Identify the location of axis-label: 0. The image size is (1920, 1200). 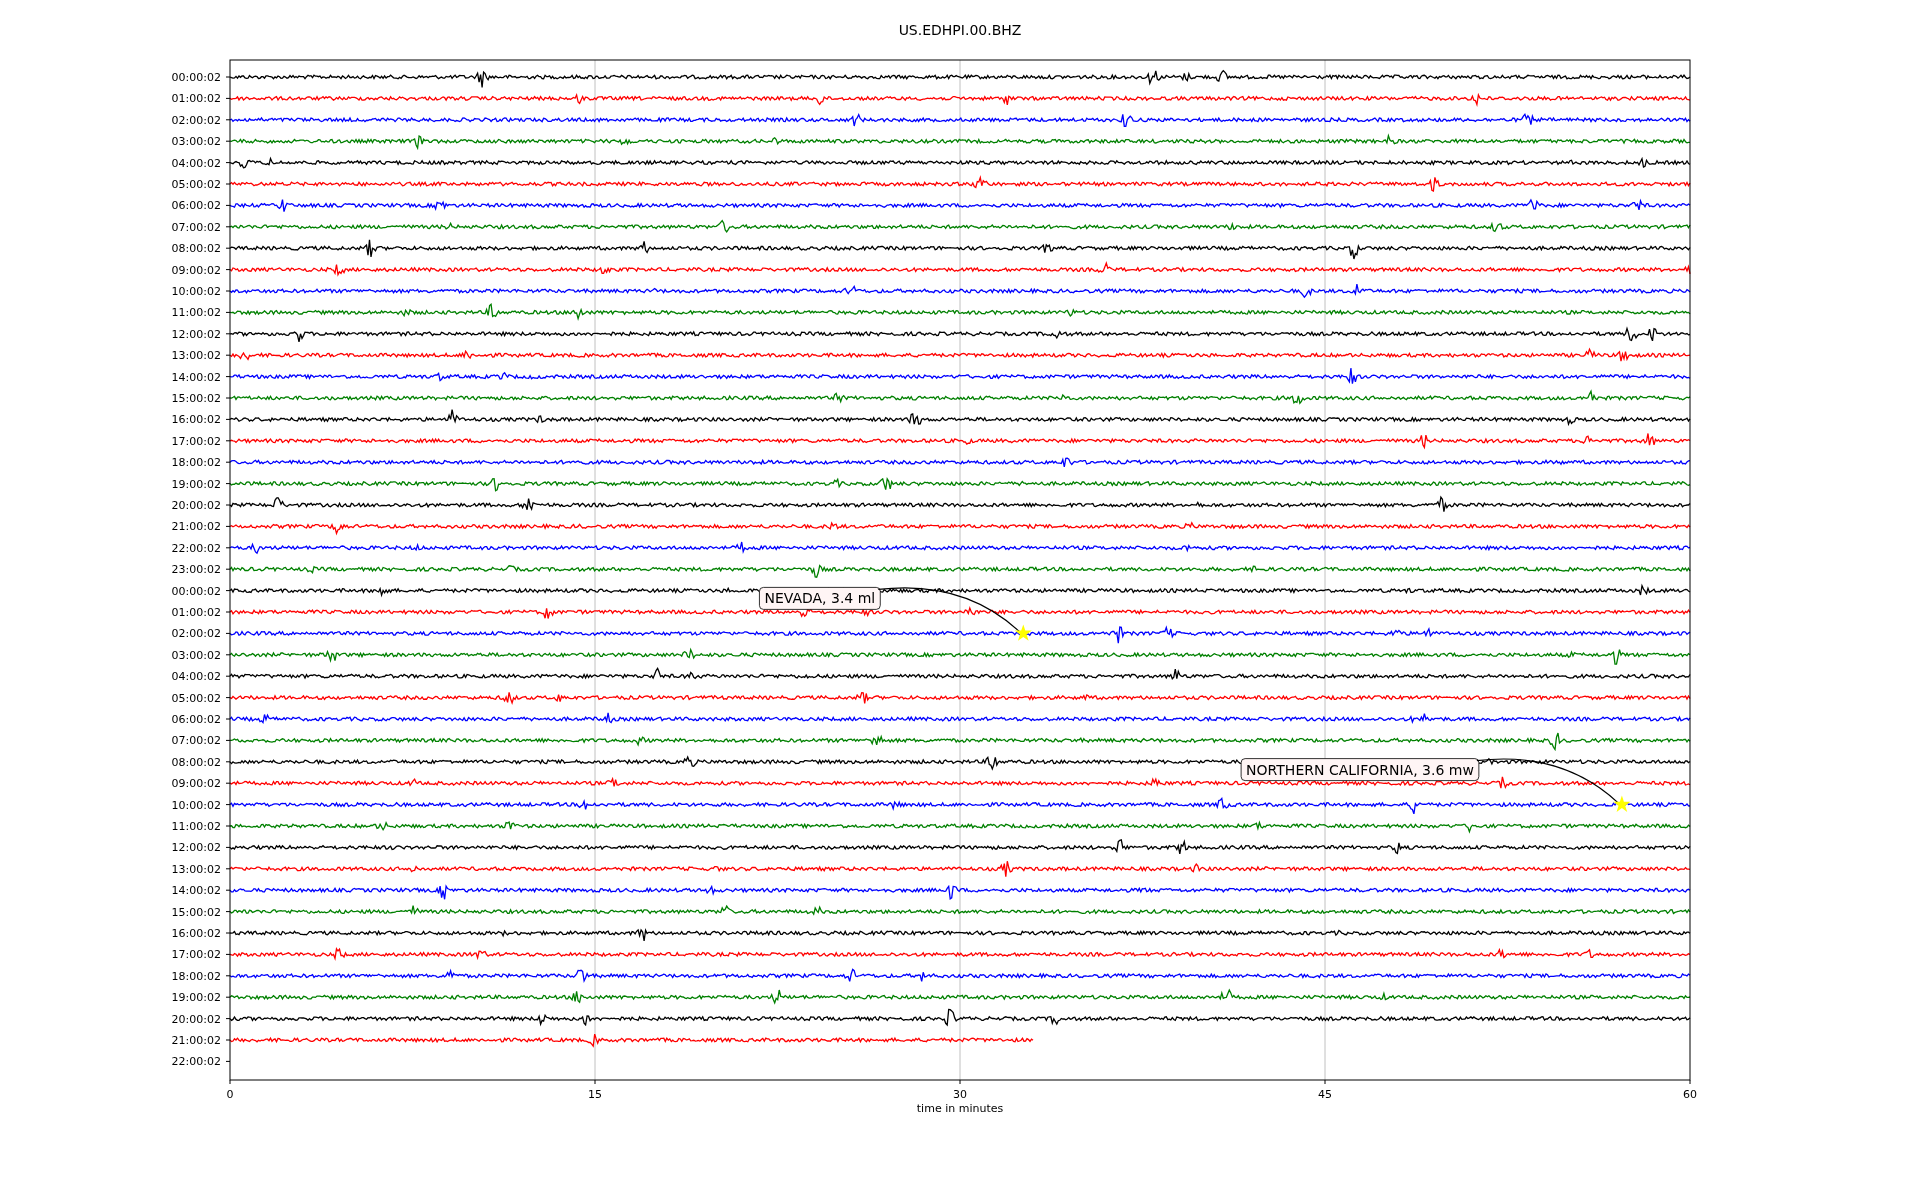
(230, 1094).